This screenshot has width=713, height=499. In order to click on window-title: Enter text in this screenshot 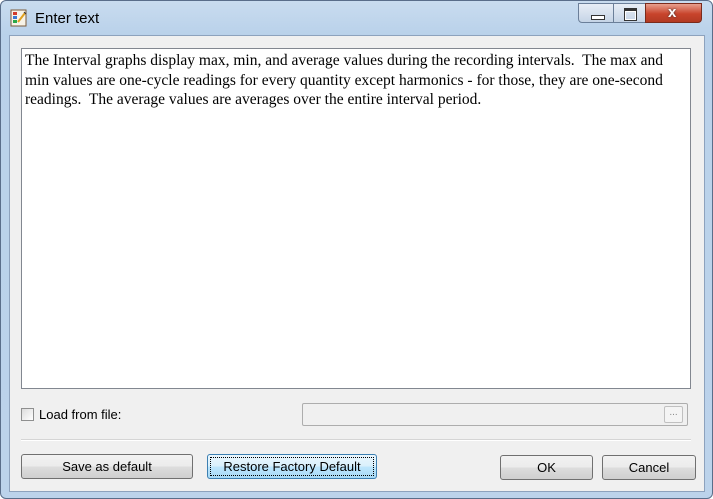, I will do `click(67, 18)`.